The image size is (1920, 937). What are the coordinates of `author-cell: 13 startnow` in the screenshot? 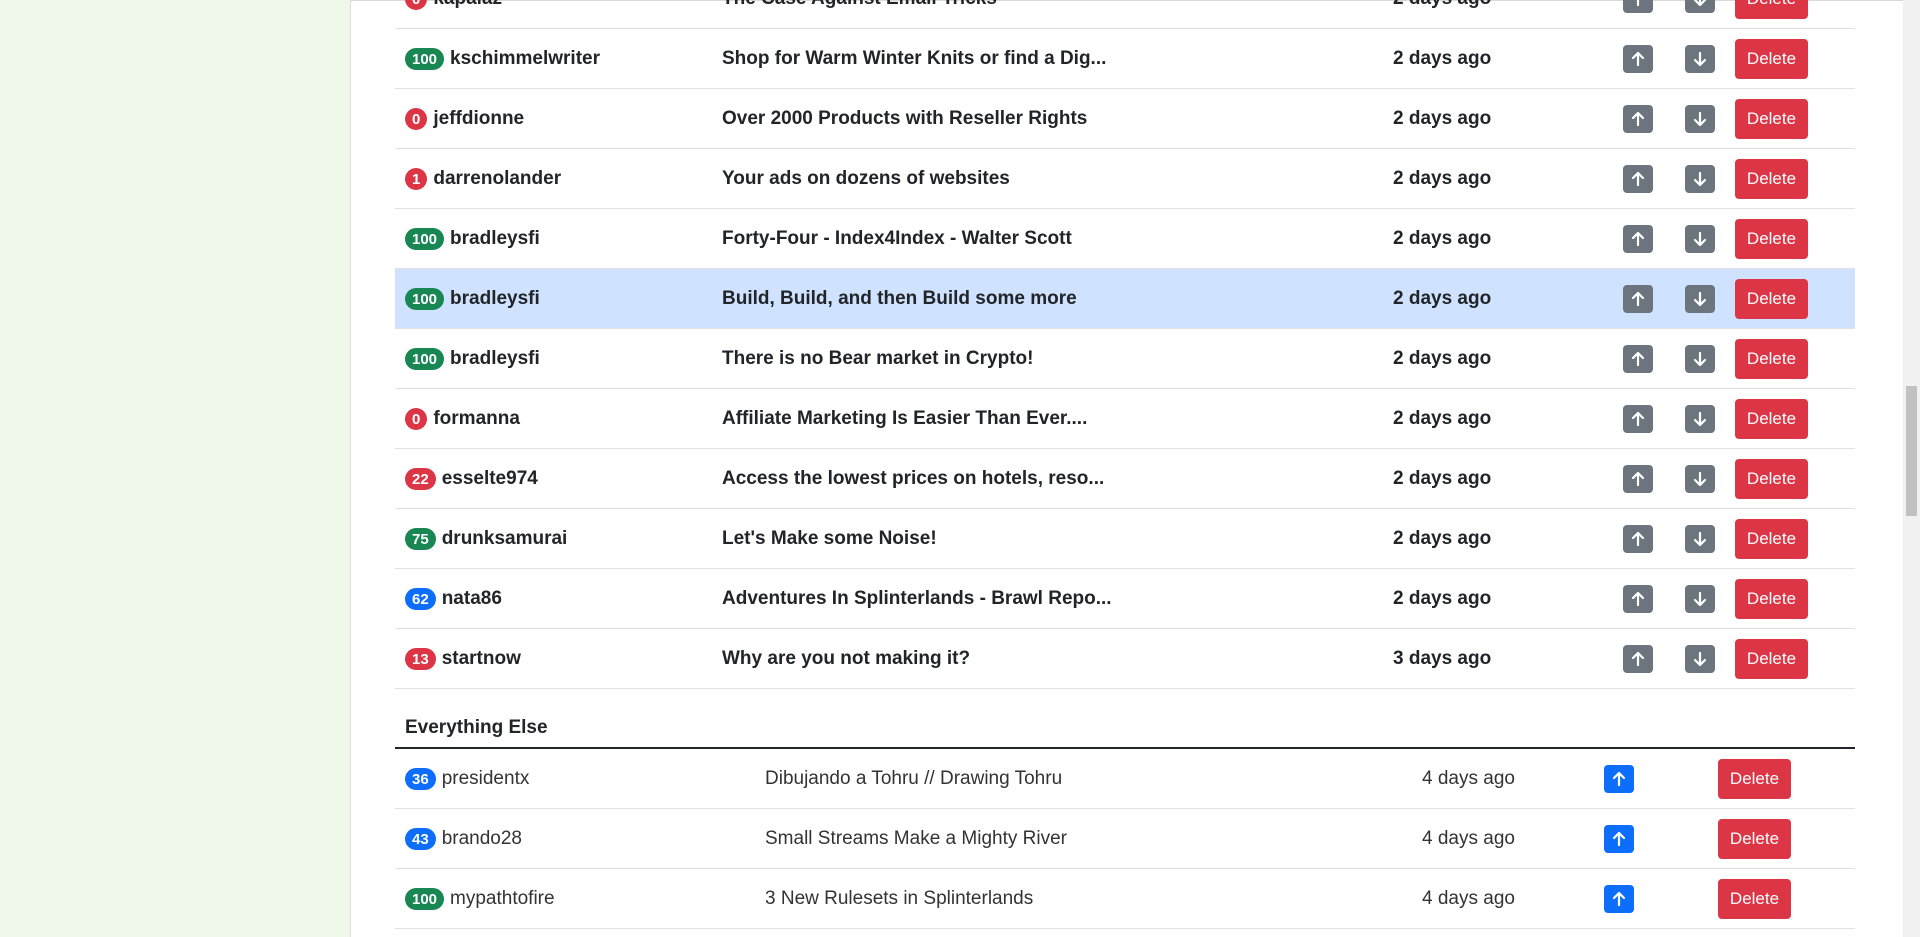 It's located at (463, 659).